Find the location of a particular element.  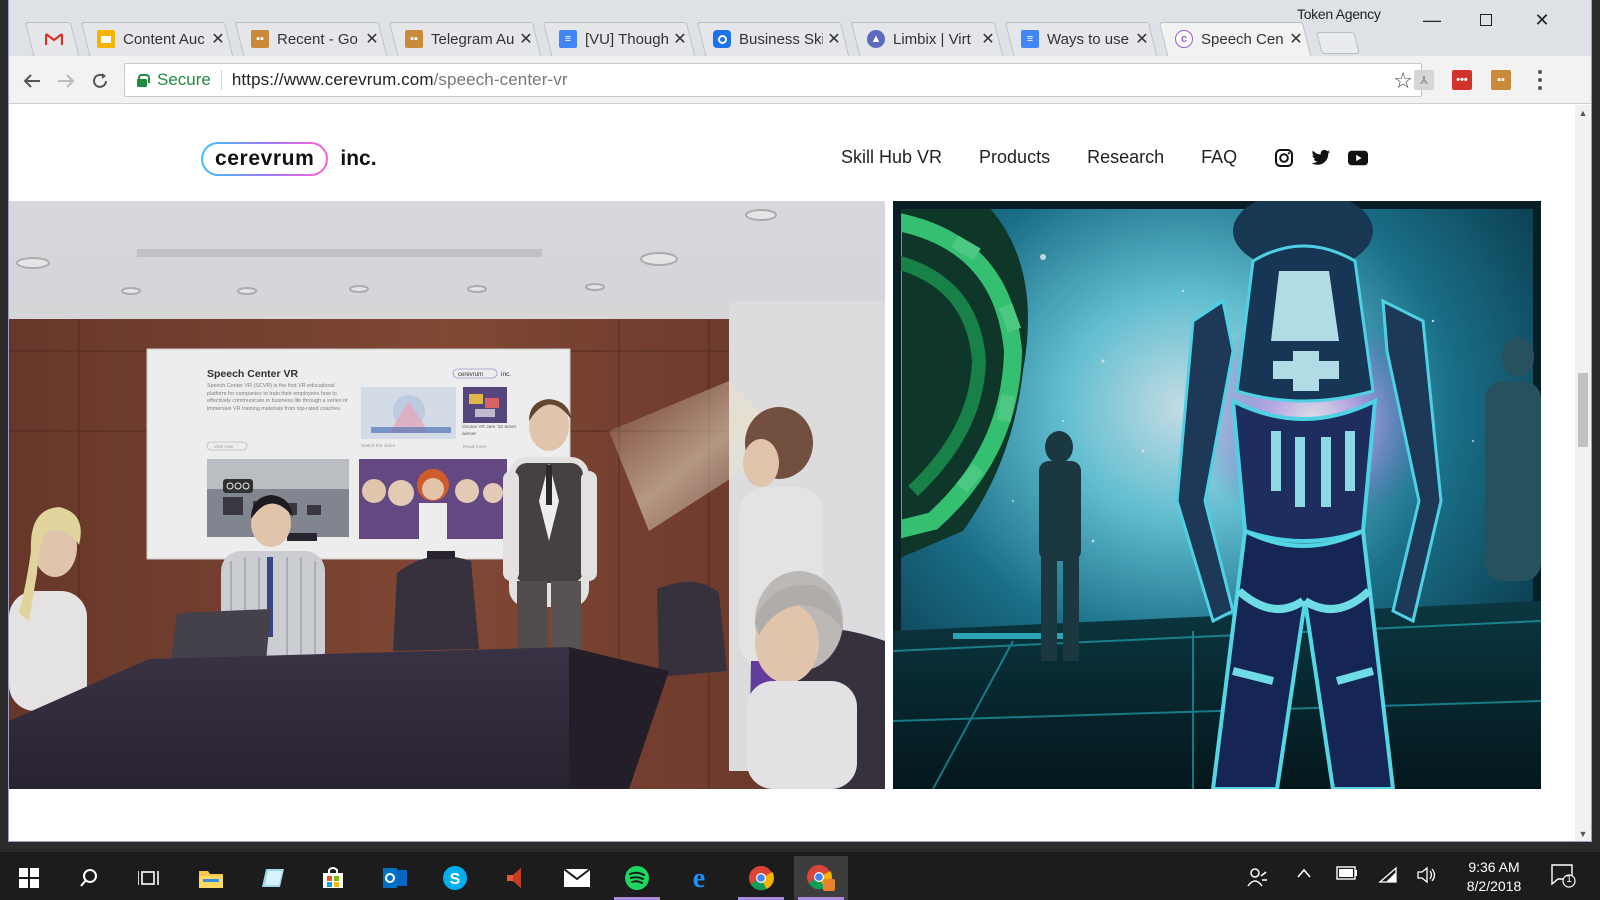

speaker-app-icon is located at coordinates (515, 878).